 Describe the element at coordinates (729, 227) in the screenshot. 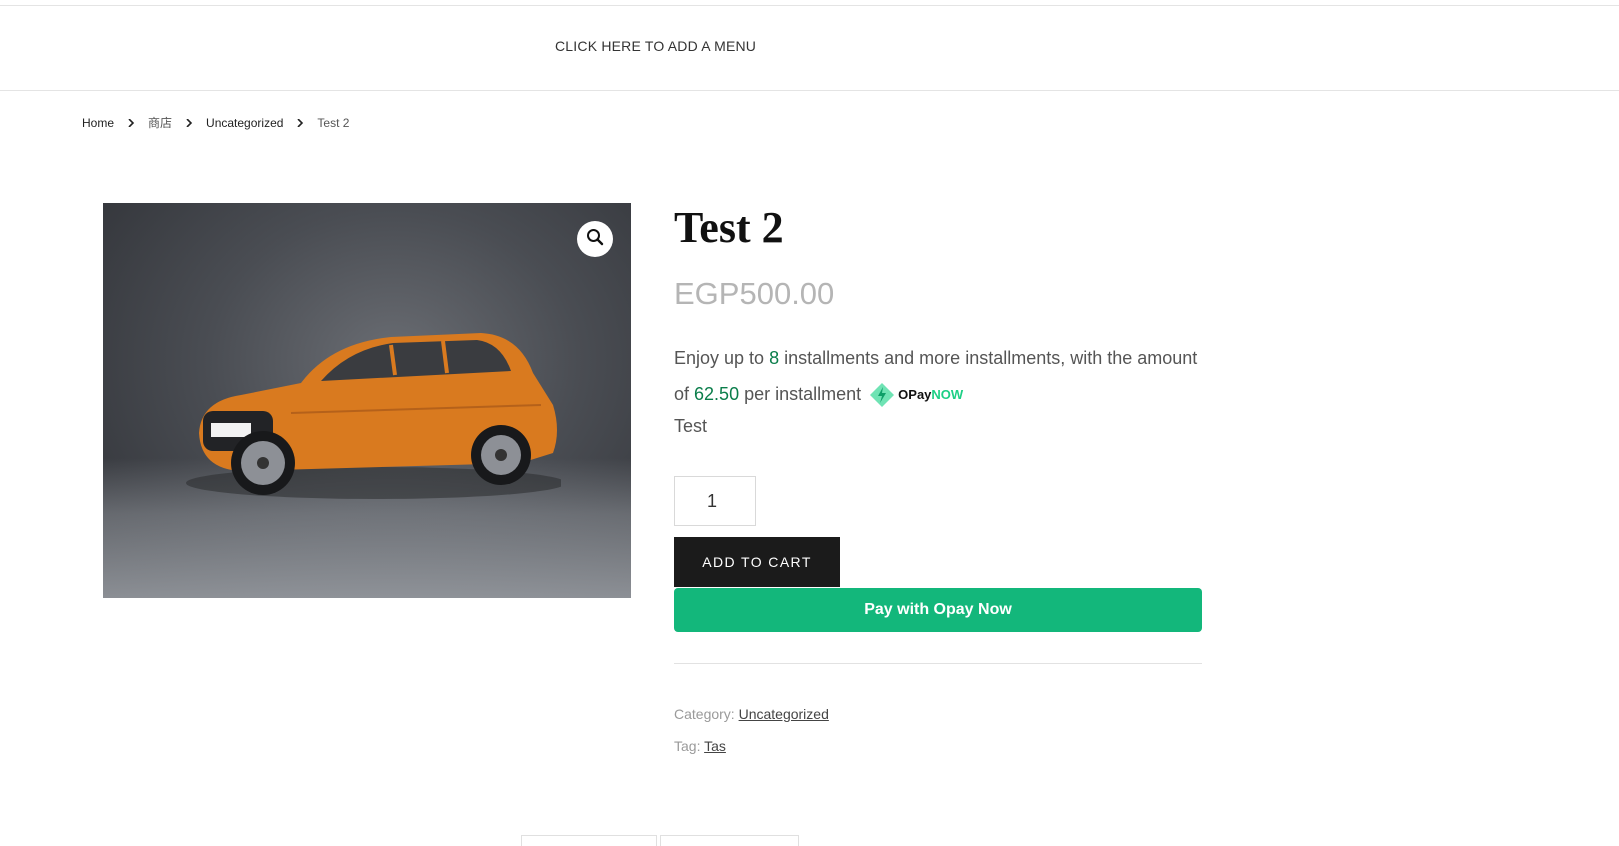

I see `product-title: Test 2` at that location.